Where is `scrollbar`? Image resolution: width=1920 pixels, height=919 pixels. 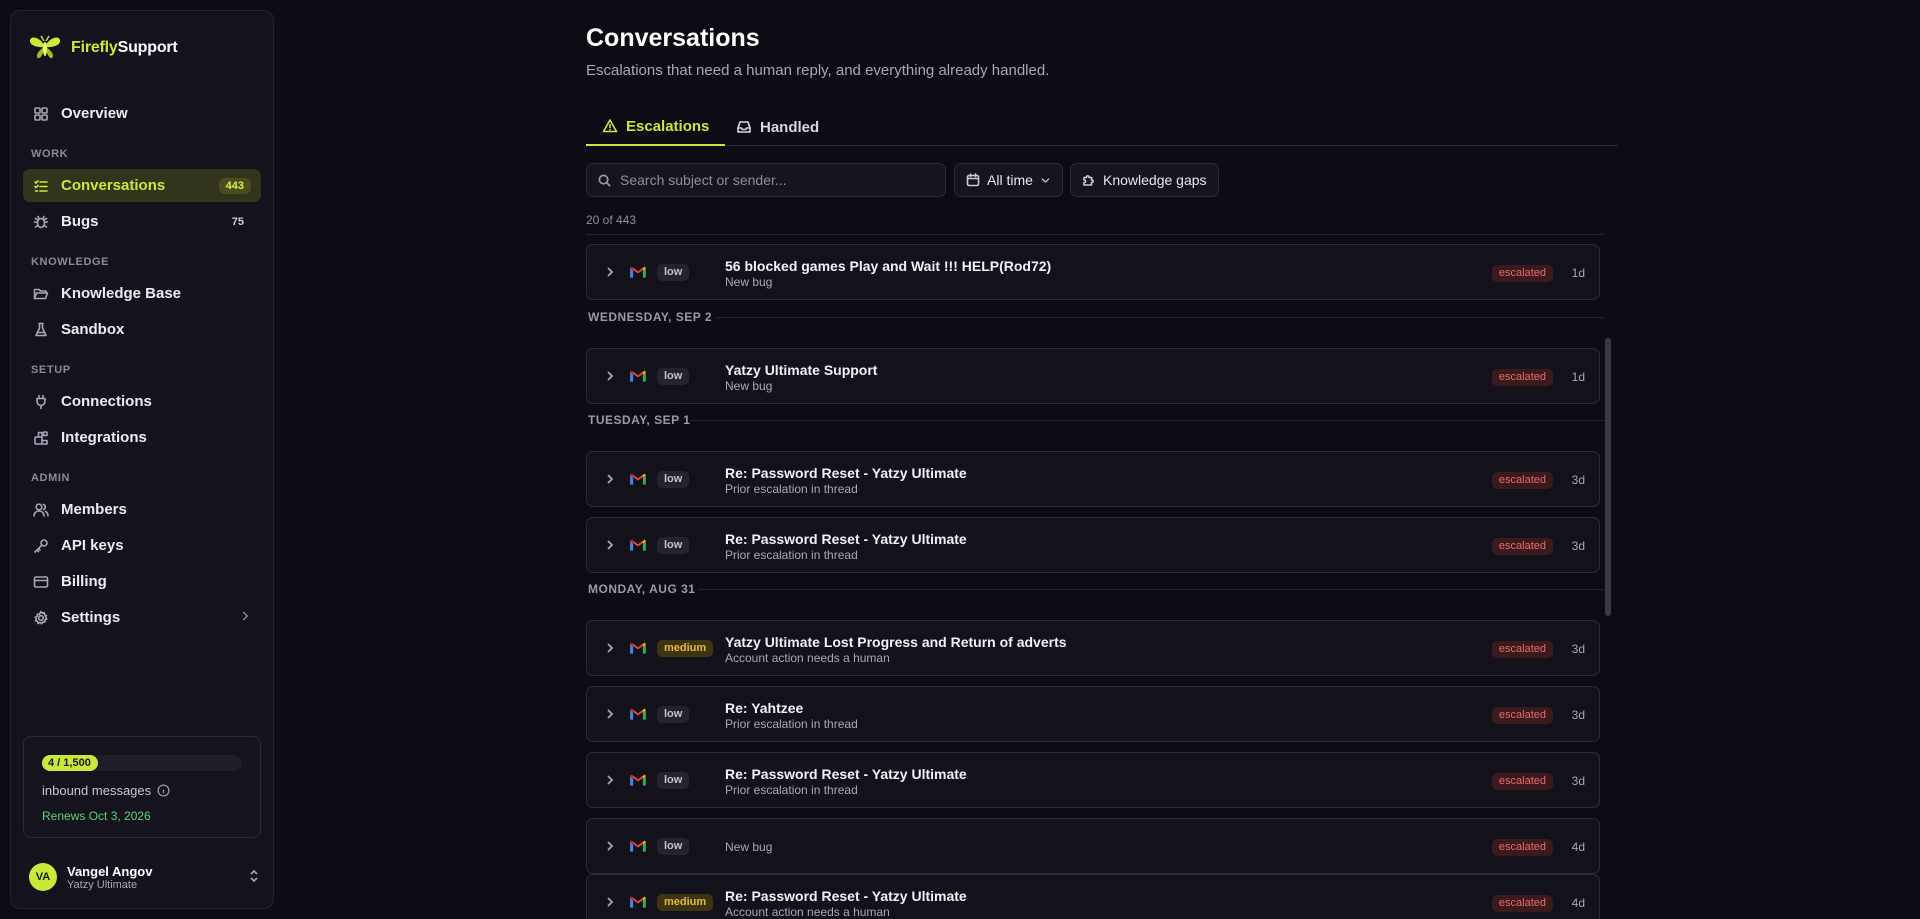
scrollbar is located at coordinates (1608, 477).